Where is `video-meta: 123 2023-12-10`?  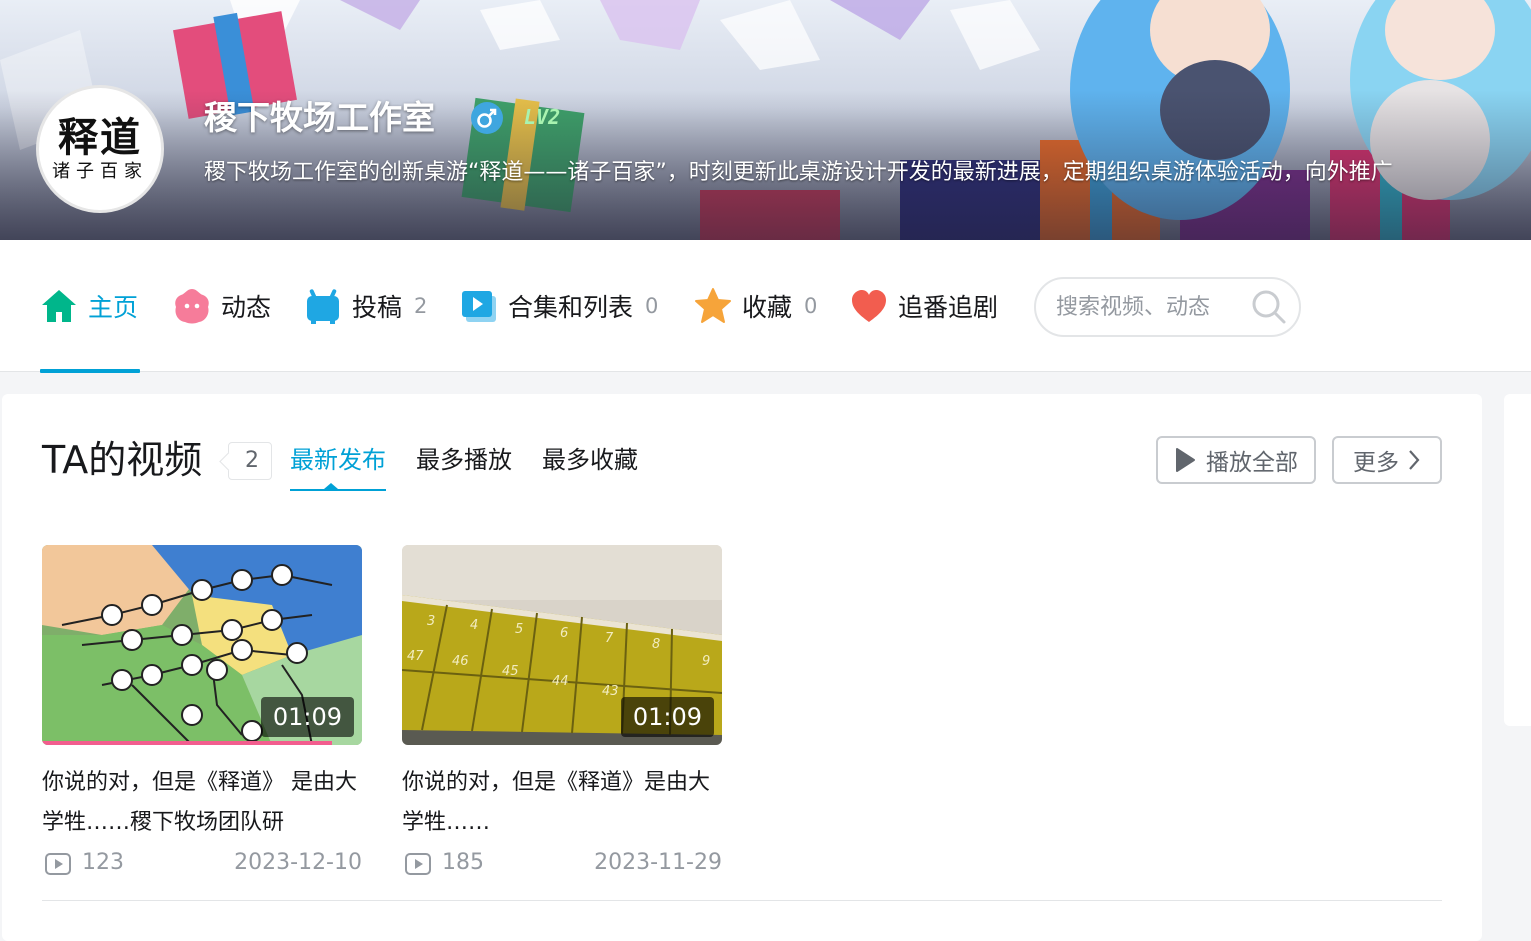 video-meta: 123 2023-12-10 is located at coordinates (202, 863).